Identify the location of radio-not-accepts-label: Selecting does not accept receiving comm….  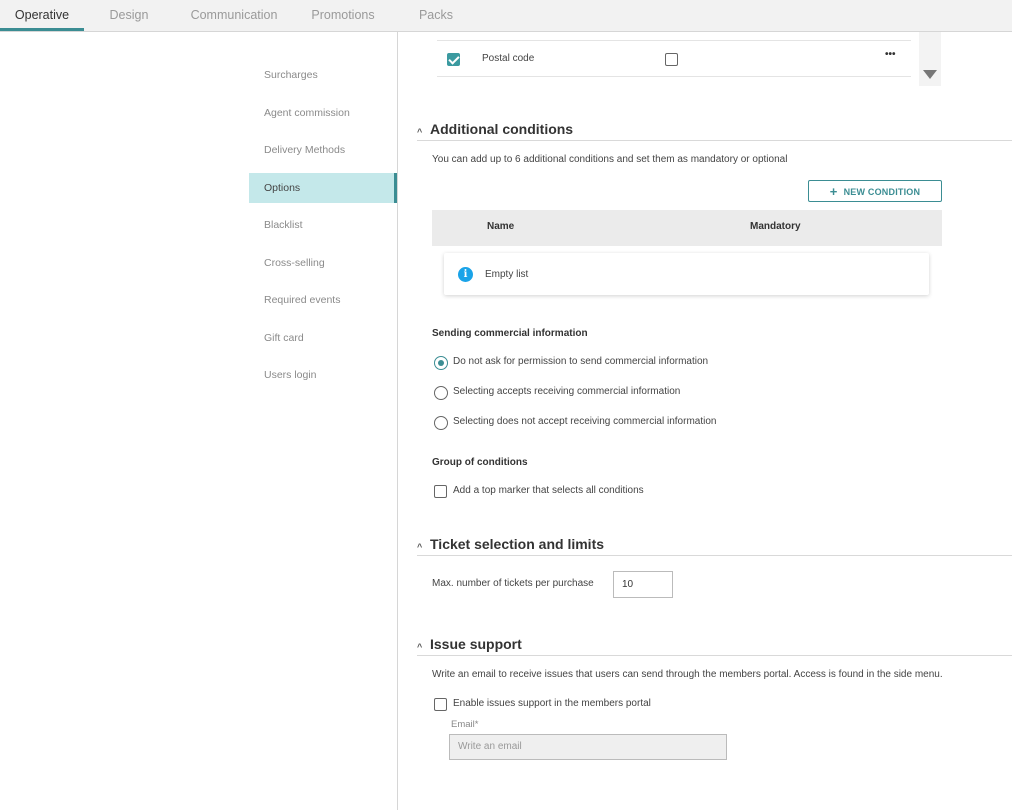
(584, 421).